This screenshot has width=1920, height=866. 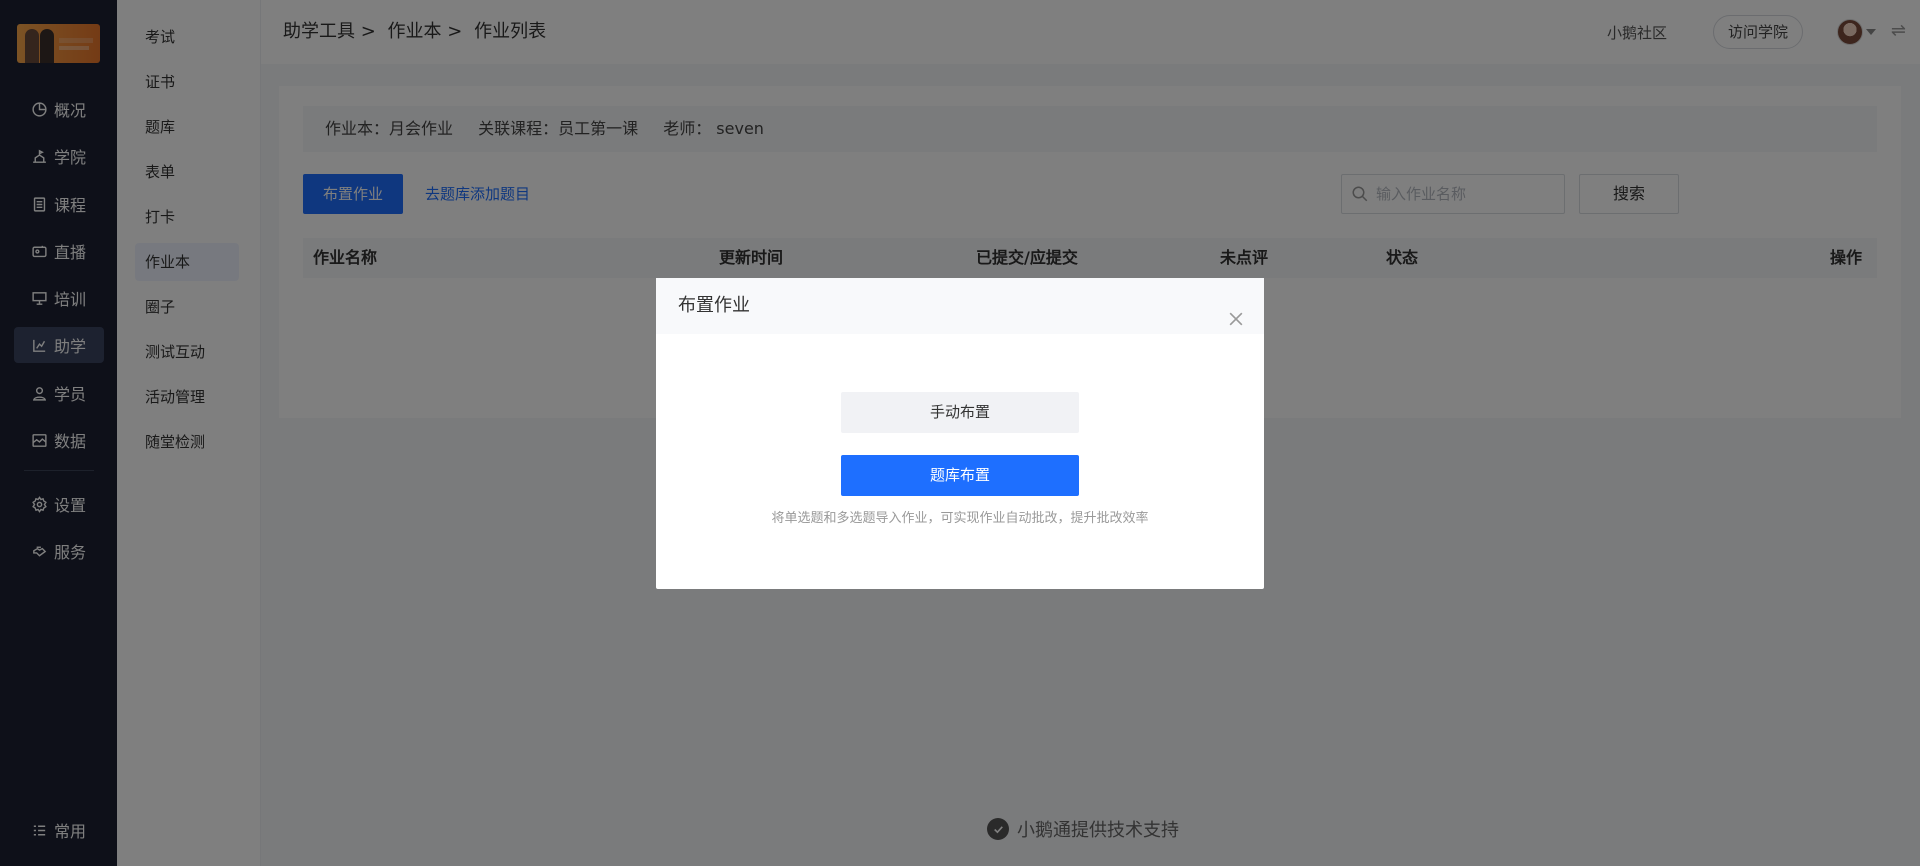 I want to click on bank-assign-hint: 将单选题和多选题导入作业，可实现作业自动批改，提升批改效率, so click(x=960, y=518).